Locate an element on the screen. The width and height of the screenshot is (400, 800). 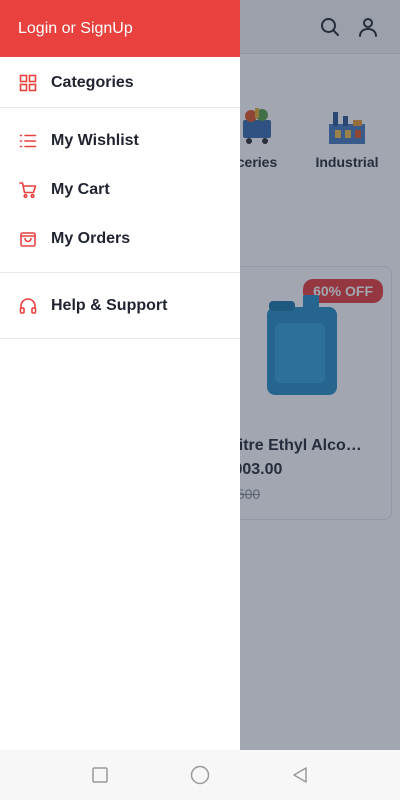
menu-item-label: Help & Support is located at coordinates (109, 305).